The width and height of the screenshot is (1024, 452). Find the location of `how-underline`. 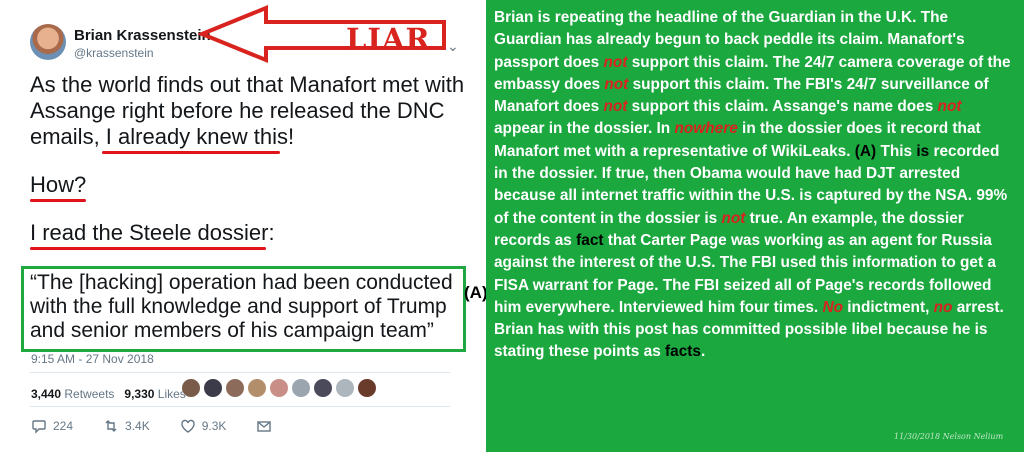

how-underline is located at coordinates (58, 200).